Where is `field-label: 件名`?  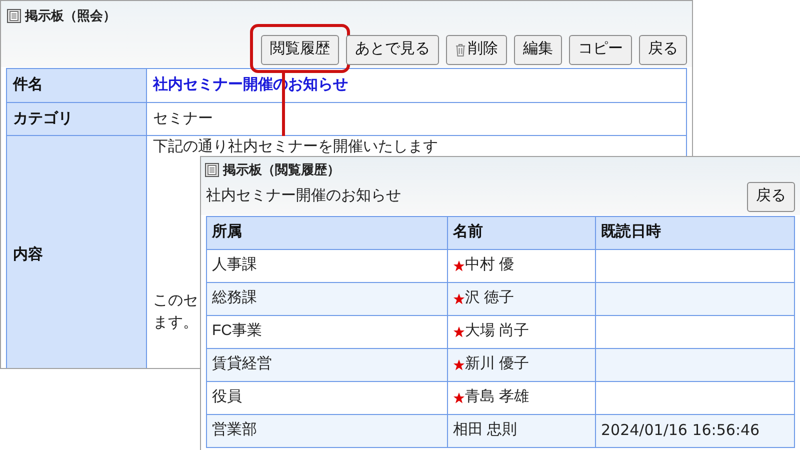 field-label: 件名 is located at coordinates (77, 85).